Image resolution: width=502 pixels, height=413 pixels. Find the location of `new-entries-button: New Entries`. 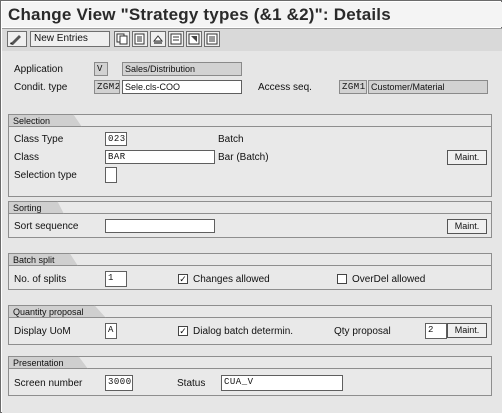

new-entries-button: New Entries is located at coordinates (70, 39).